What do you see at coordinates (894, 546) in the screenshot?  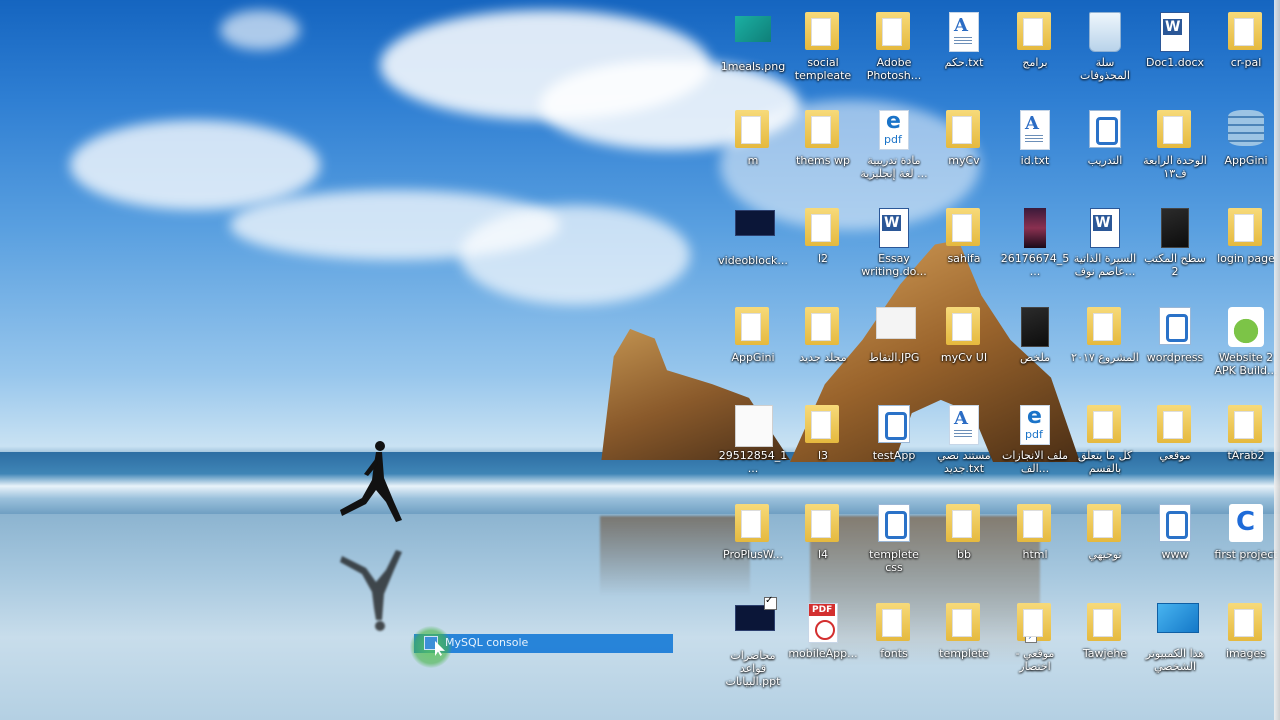 I see `desktop-icon: templete css` at bounding box center [894, 546].